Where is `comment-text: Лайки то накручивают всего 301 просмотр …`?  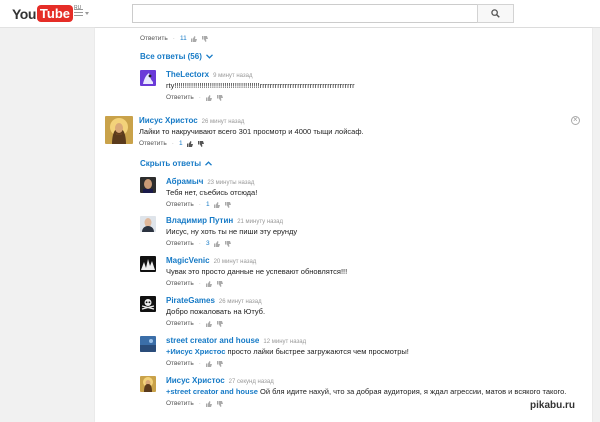 comment-text: Лайки то накручивают всего 301 просмотр … is located at coordinates (251, 131).